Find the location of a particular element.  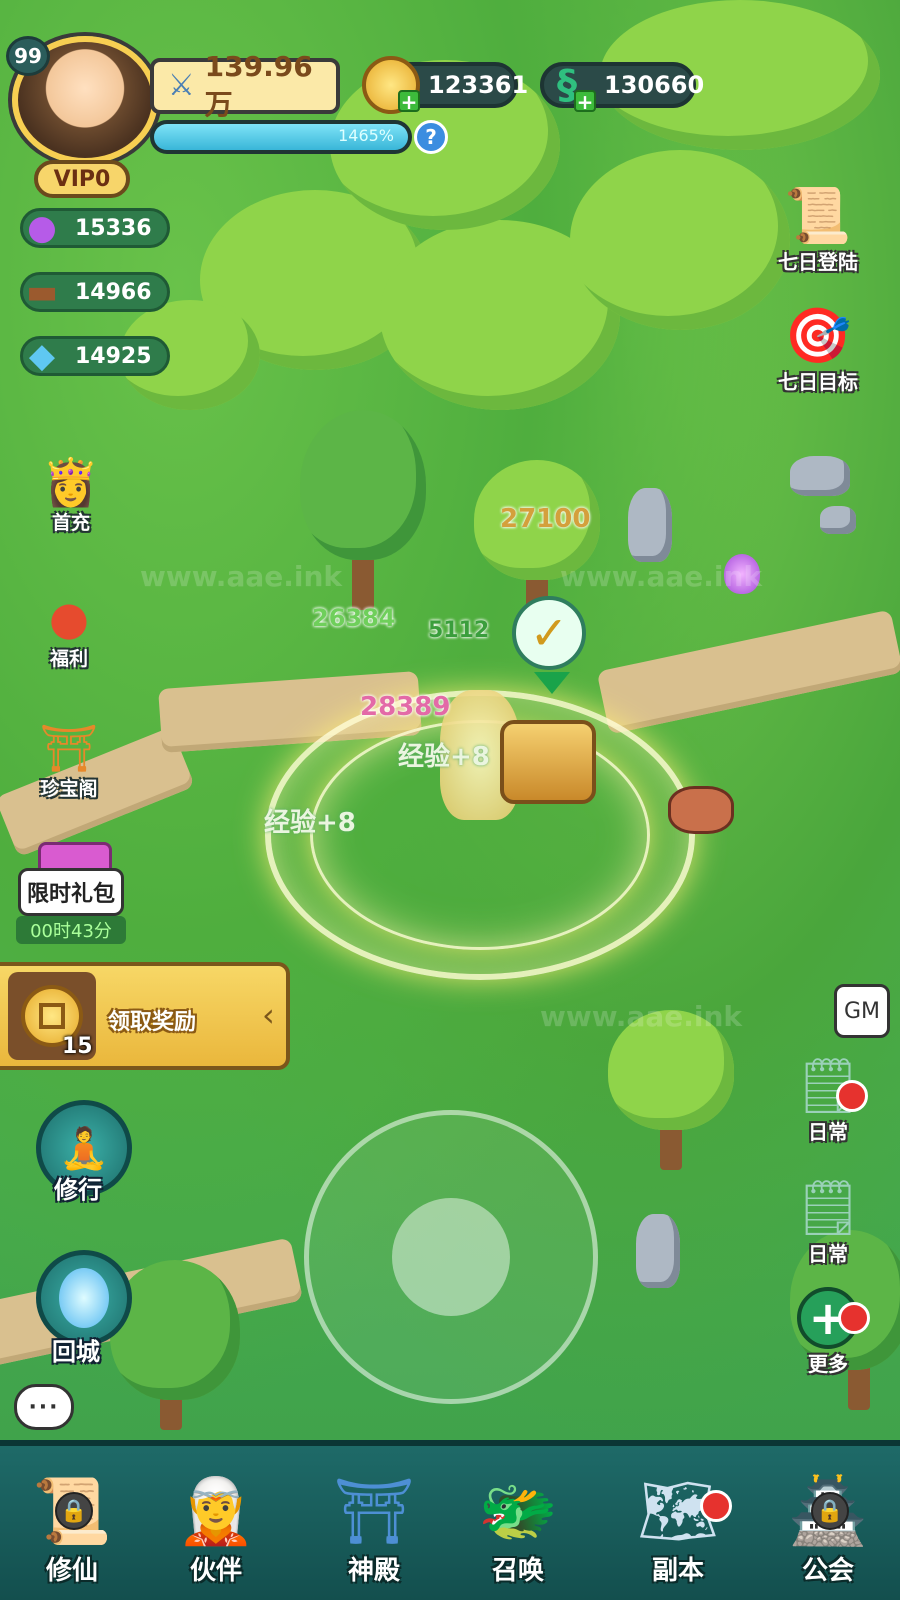

level-badge: 99 is located at coordinates (28, 56).